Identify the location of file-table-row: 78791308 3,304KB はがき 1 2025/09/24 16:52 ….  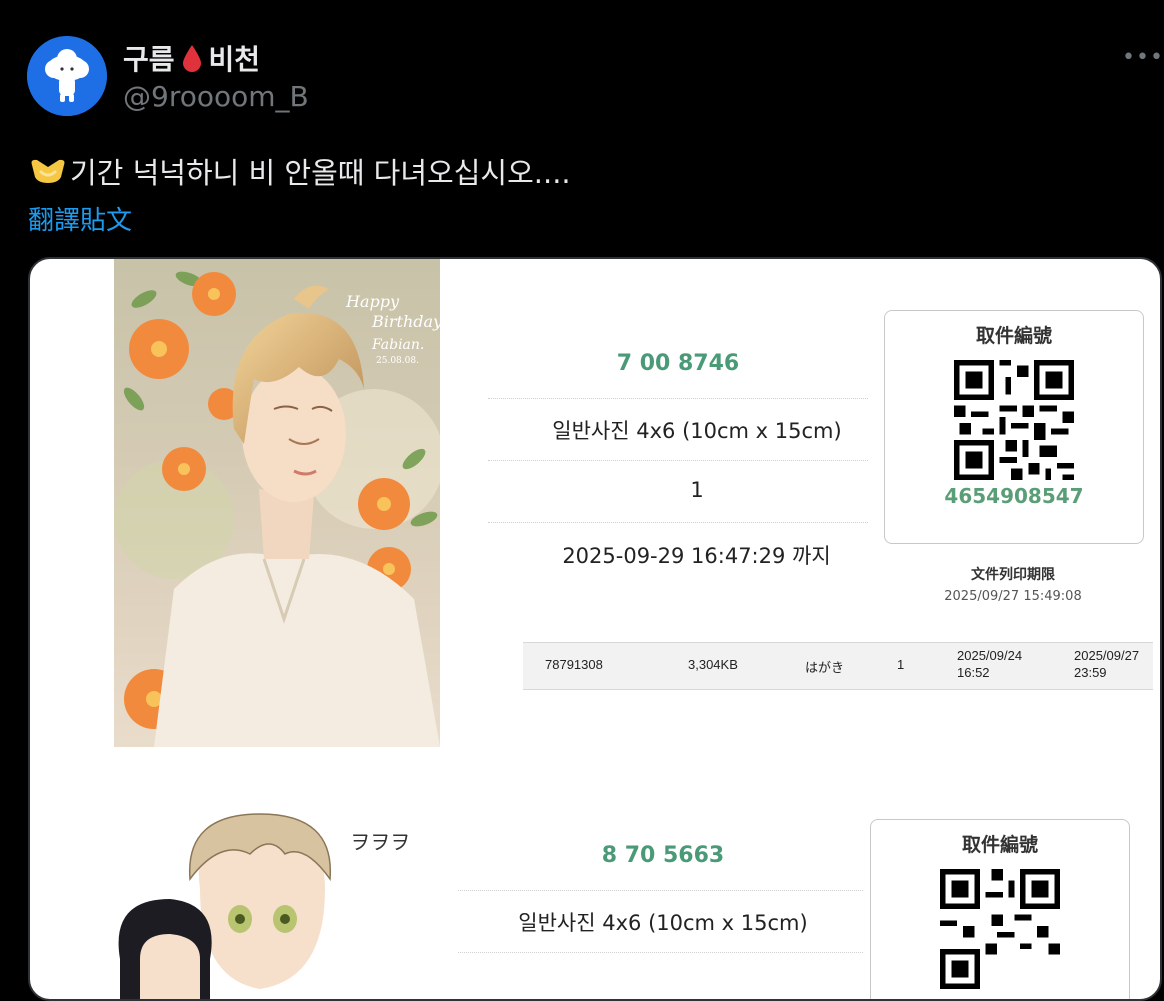
(838, 666).